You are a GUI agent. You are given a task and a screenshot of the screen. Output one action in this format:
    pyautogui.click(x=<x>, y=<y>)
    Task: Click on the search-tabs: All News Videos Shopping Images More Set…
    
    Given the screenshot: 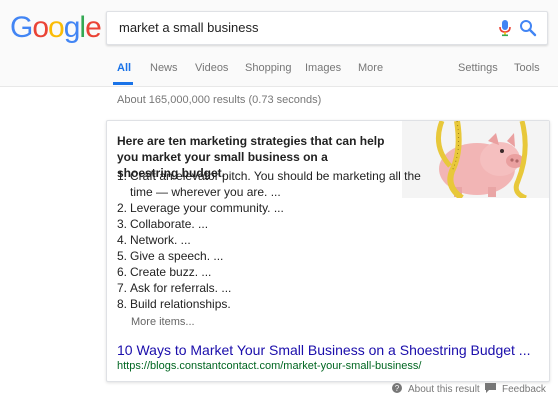 What is the action you would take?
    pyautogui.click(x=279, y=73)
    